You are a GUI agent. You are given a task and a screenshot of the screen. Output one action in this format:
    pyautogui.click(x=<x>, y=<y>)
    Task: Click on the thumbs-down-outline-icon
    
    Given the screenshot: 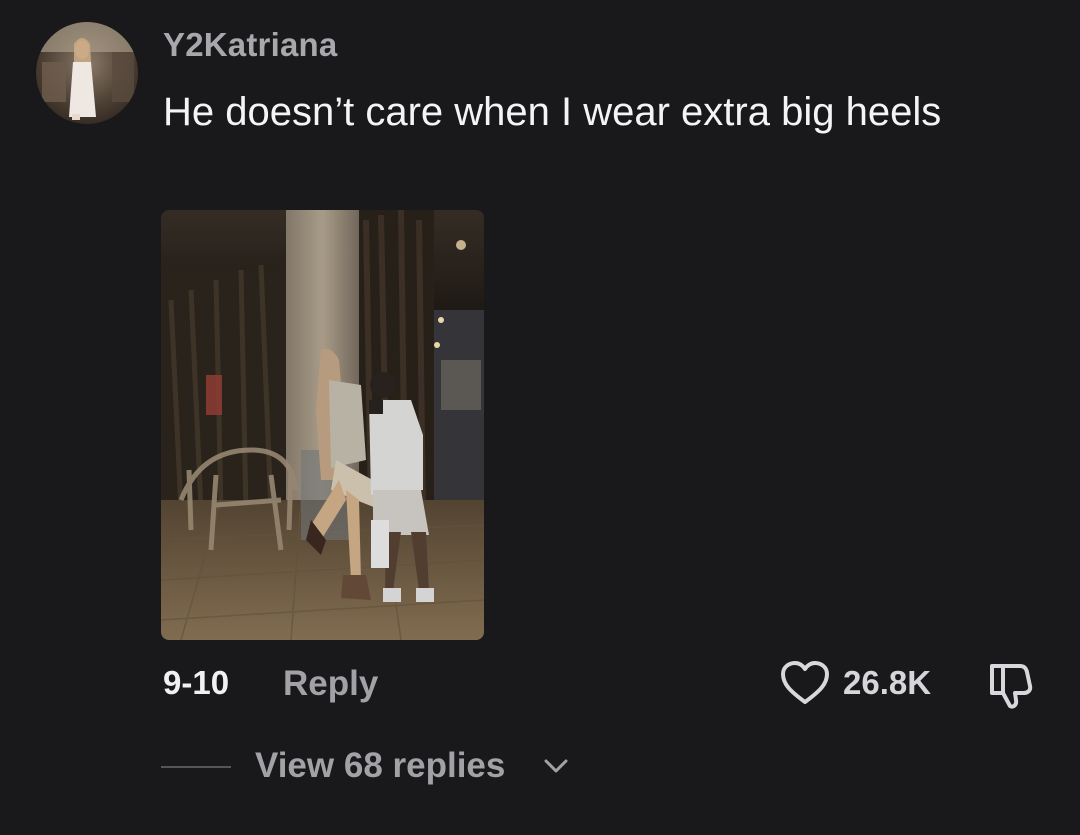 What is the action you would take?
    pyautogui.click(x=1010, y=684)
    